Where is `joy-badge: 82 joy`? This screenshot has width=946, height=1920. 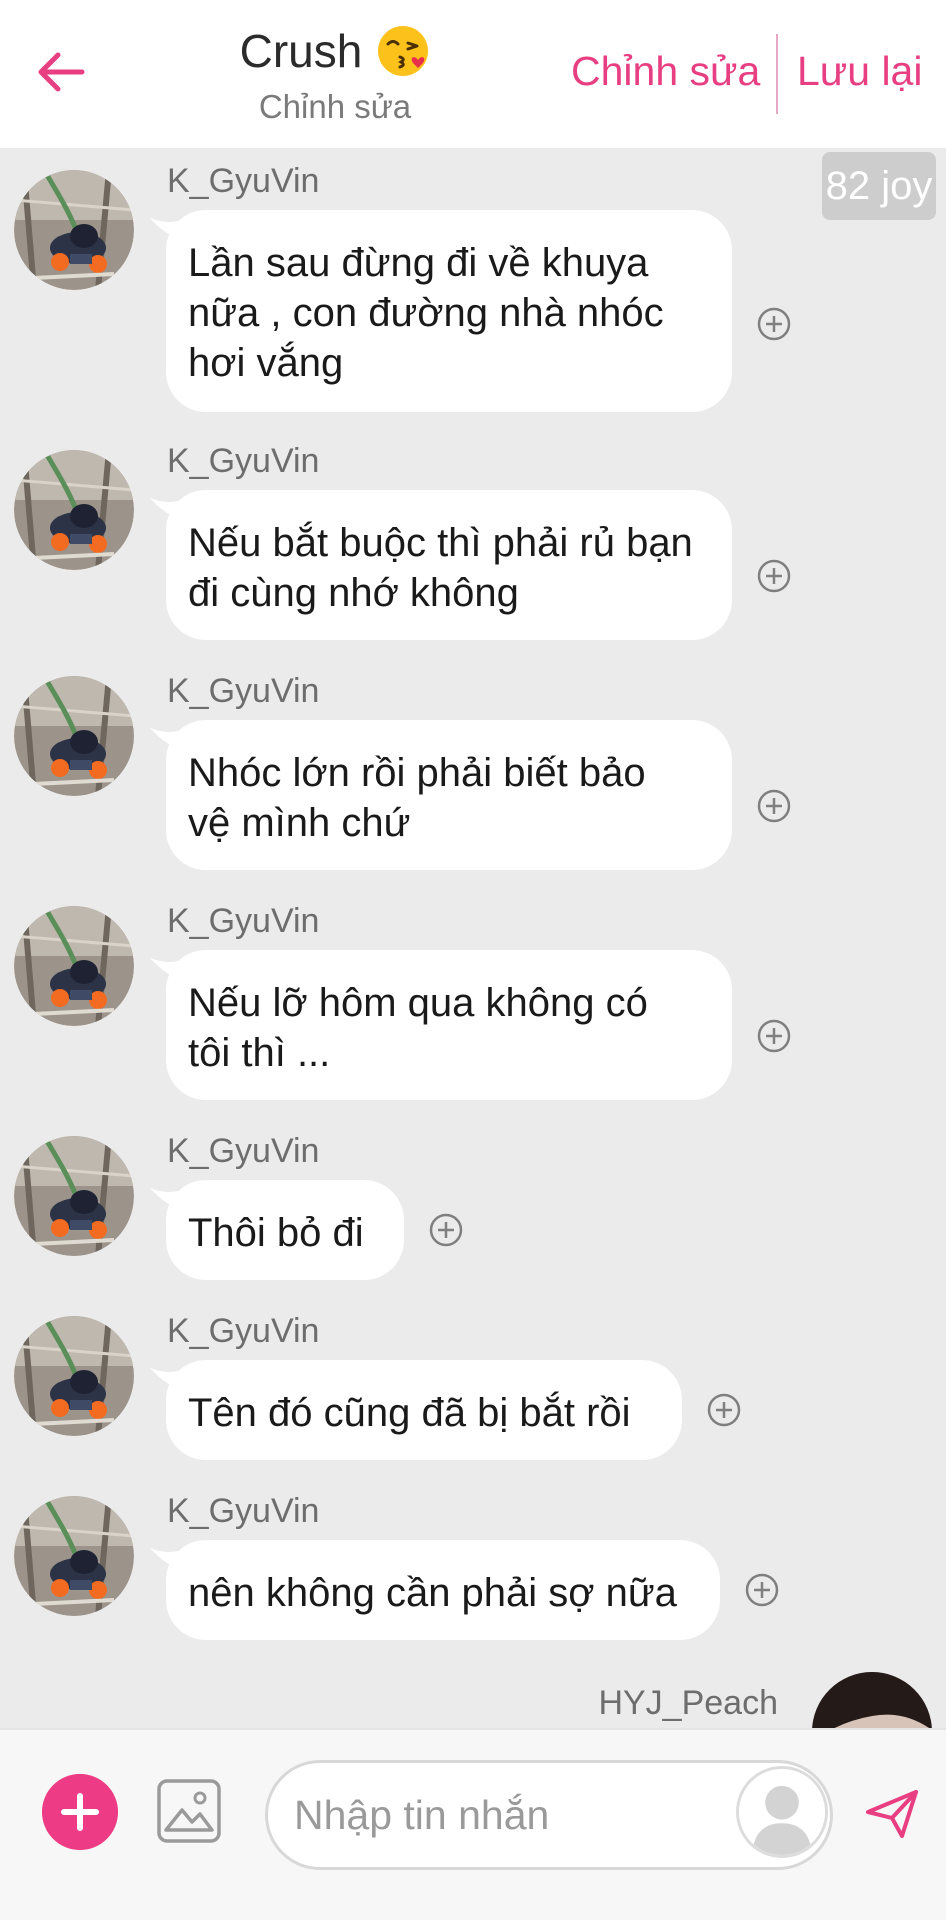
joy-badge: 82 joy is located at coordinates (879, 186).